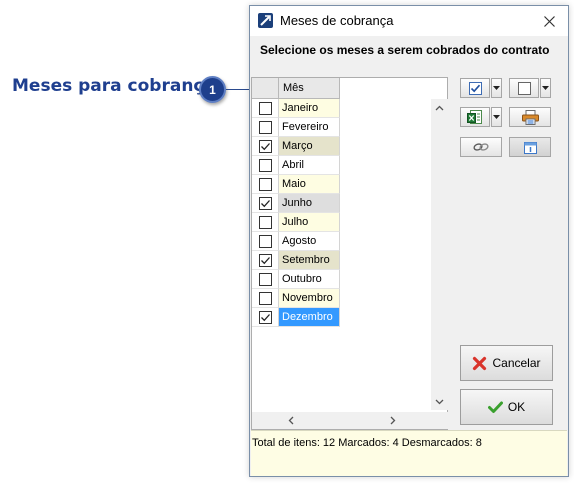  I want to click on ok-button: OK, so click(506, 407).